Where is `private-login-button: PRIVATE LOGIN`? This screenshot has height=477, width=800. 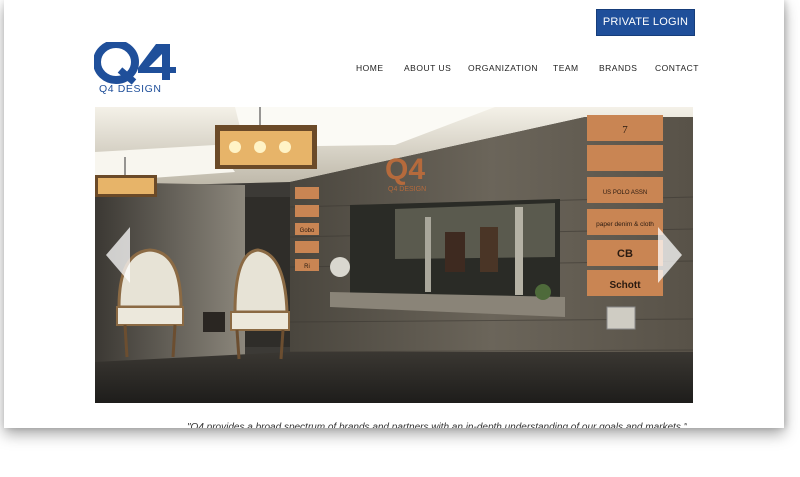 private-login-button: PRIVATE LOGIN is located at coordinates (645, 22).